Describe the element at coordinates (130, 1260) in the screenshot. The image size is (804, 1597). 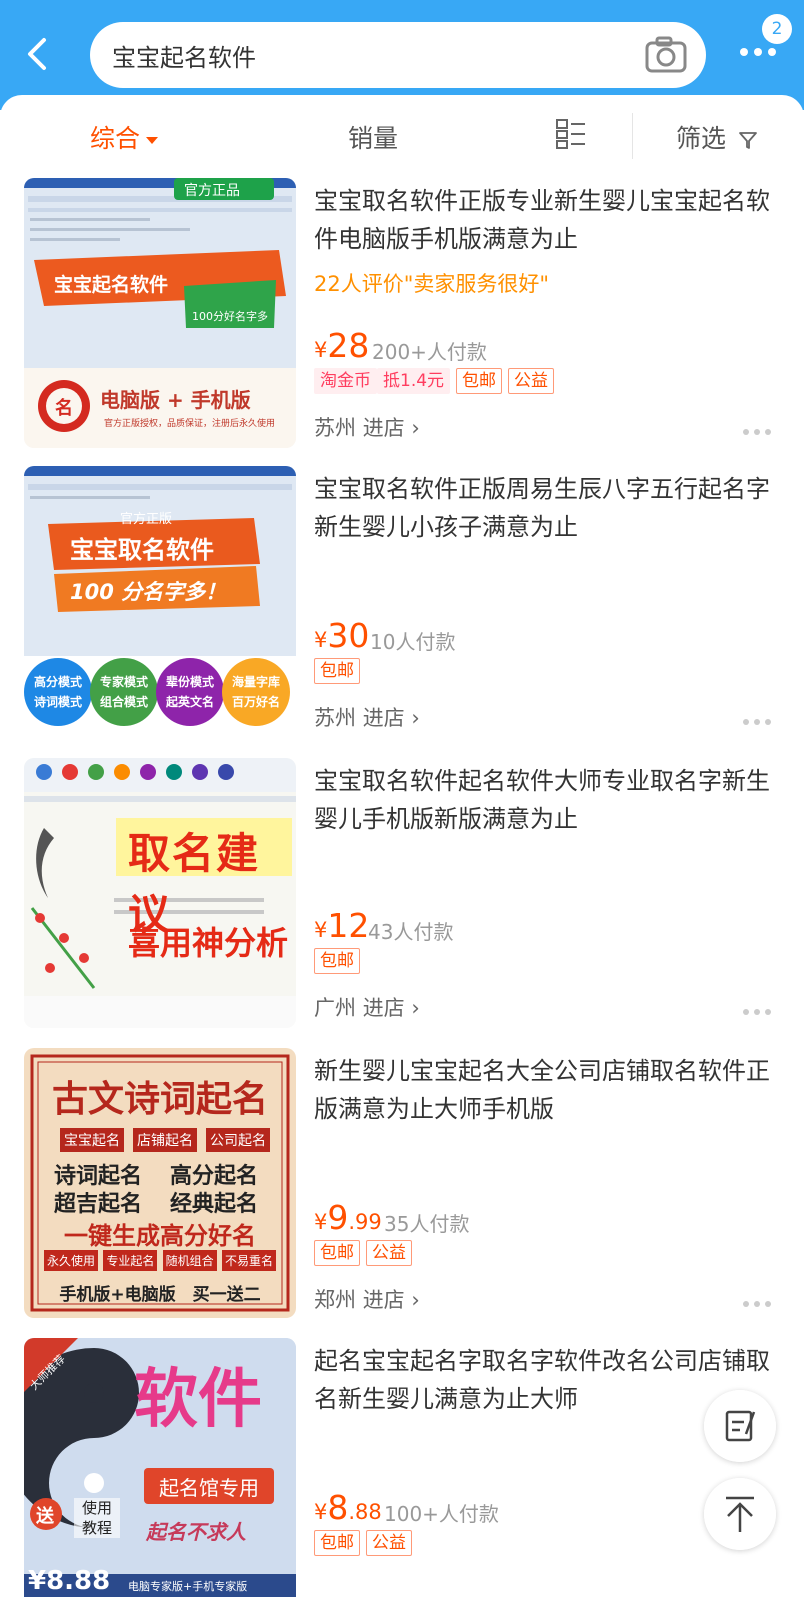
I see `image-small-label: 专业起名` at that location.